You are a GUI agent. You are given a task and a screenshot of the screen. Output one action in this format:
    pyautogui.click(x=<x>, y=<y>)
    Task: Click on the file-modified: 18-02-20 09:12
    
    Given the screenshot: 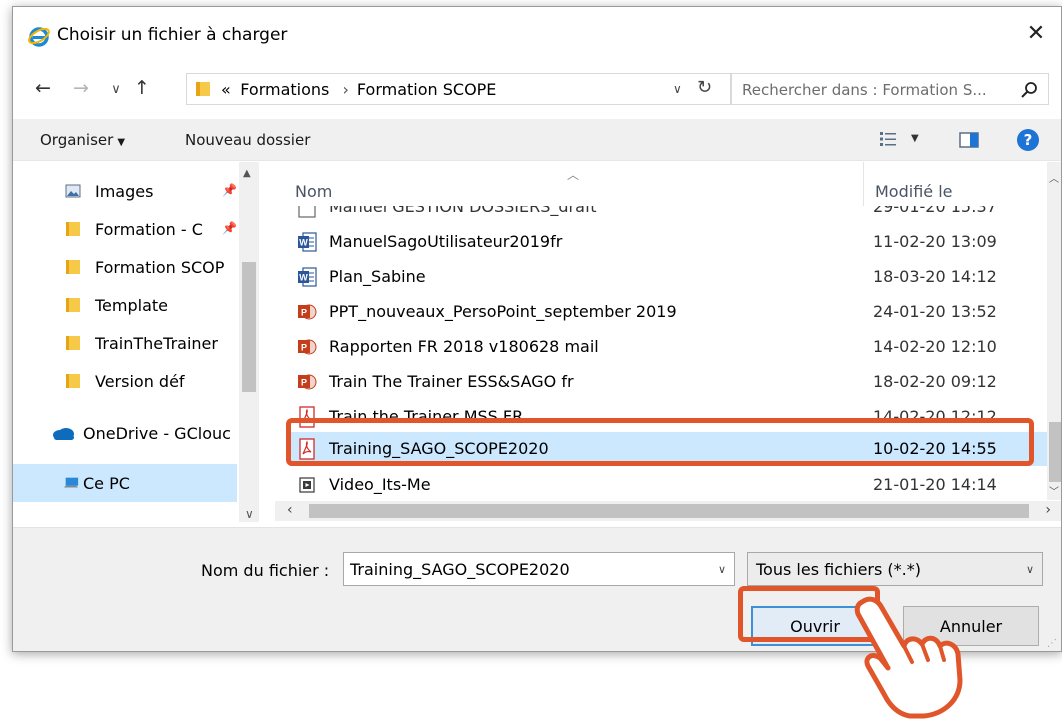 What is the action you would take?
    pyautogui.click(x=935, y=381)
    